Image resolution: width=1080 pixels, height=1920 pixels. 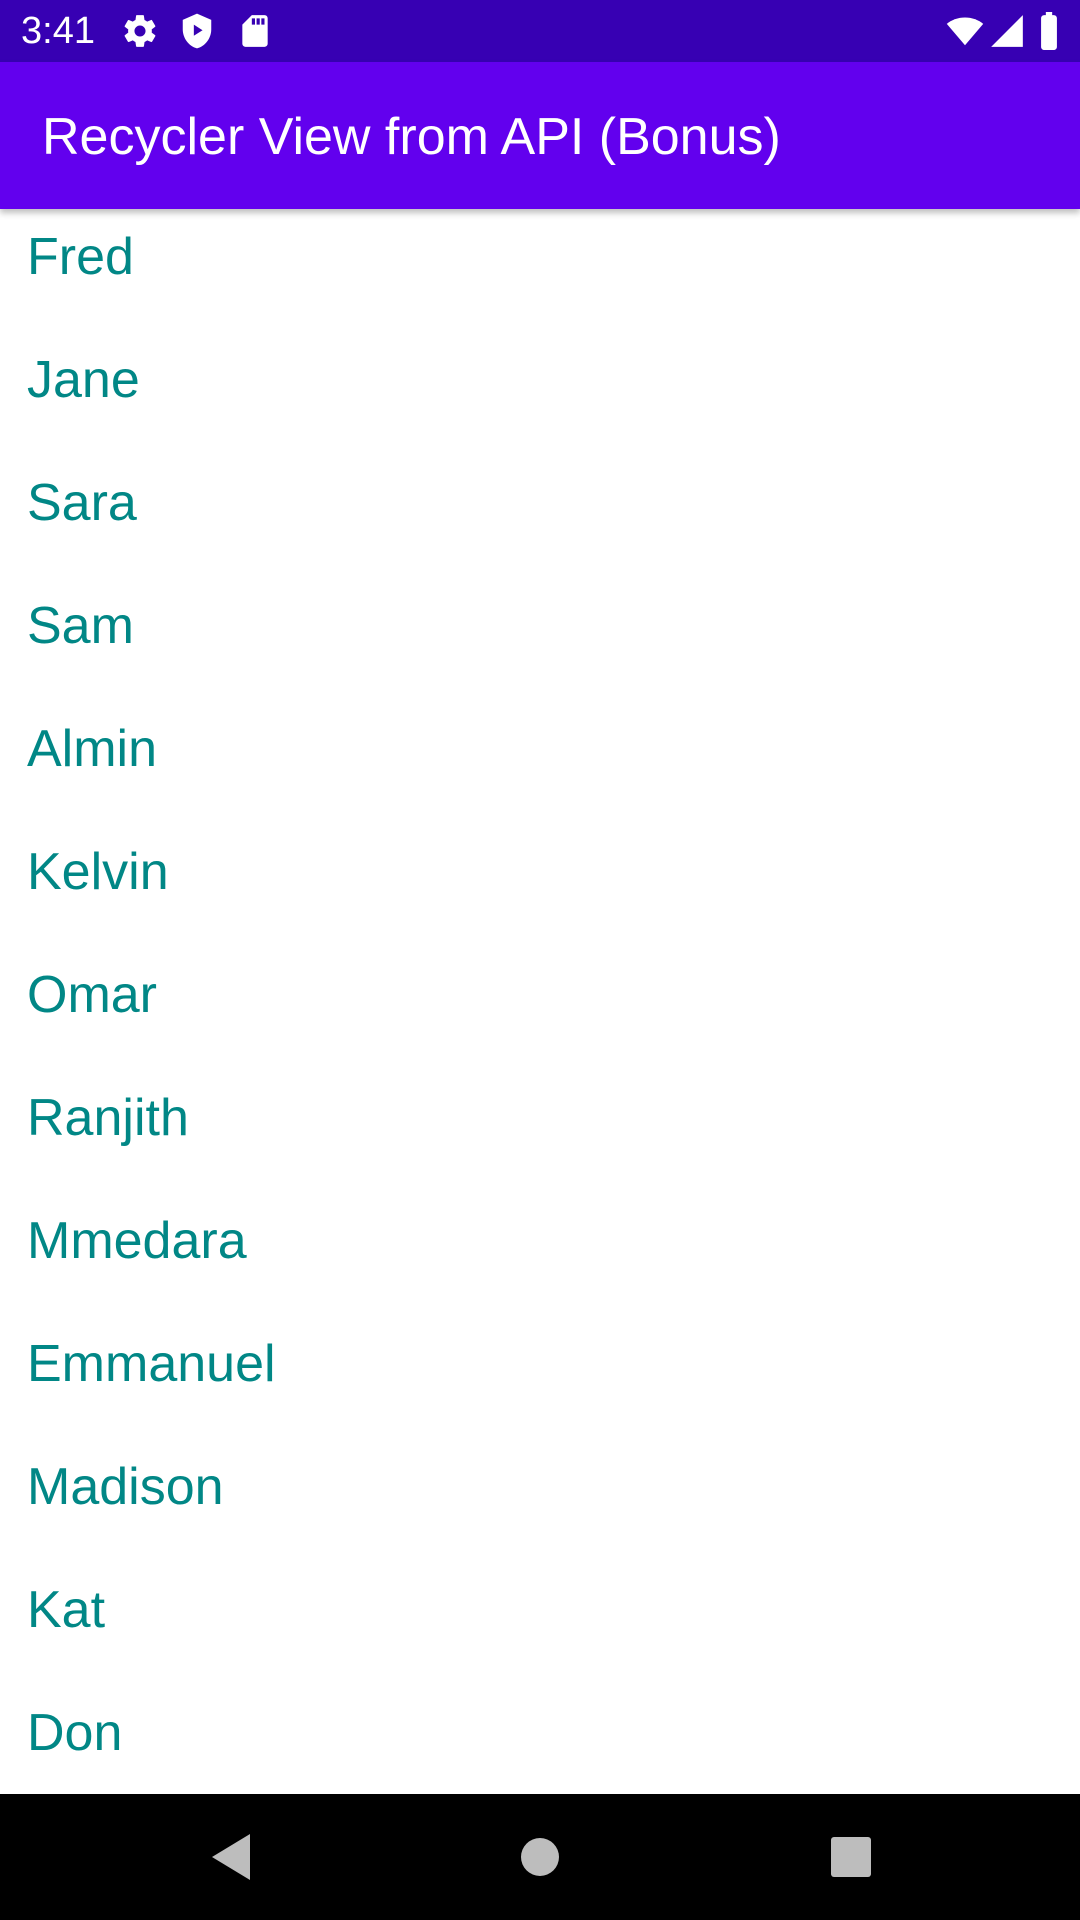 What do you see at coordinates (83, 380) in the screenshot?
I see `list-item-label: Jane` at bounding box center [83, 380].